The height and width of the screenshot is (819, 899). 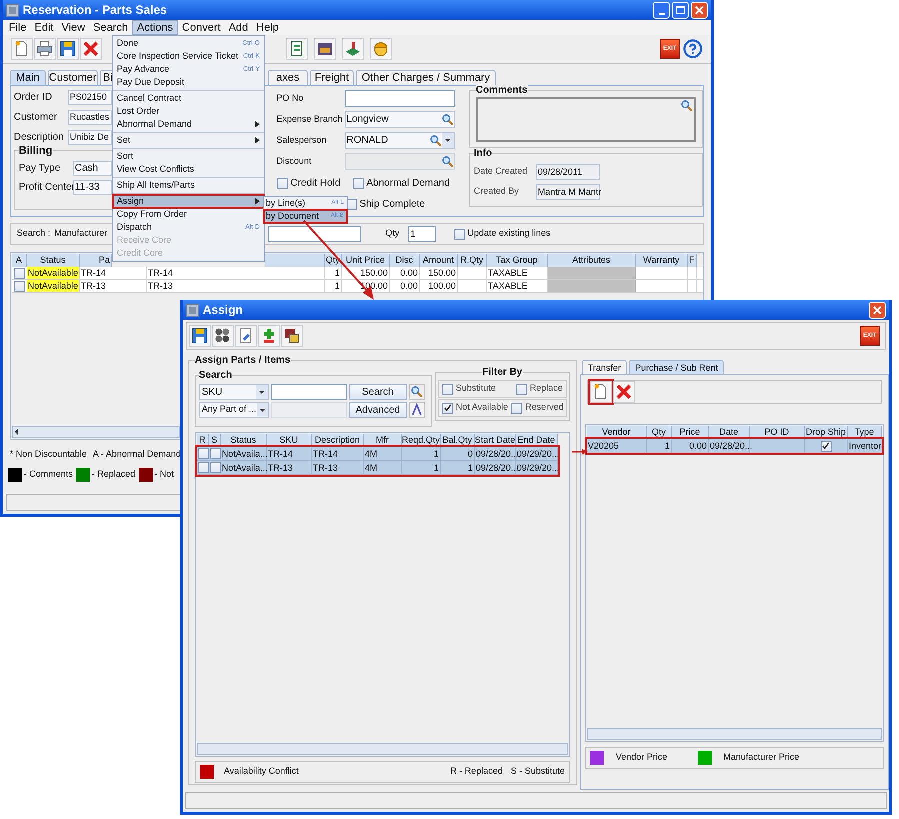 What do you see at coordinates (426, 77) in the screenshot?
I see `tab: Other Charges / Summary` at bounding box center [426, 77].